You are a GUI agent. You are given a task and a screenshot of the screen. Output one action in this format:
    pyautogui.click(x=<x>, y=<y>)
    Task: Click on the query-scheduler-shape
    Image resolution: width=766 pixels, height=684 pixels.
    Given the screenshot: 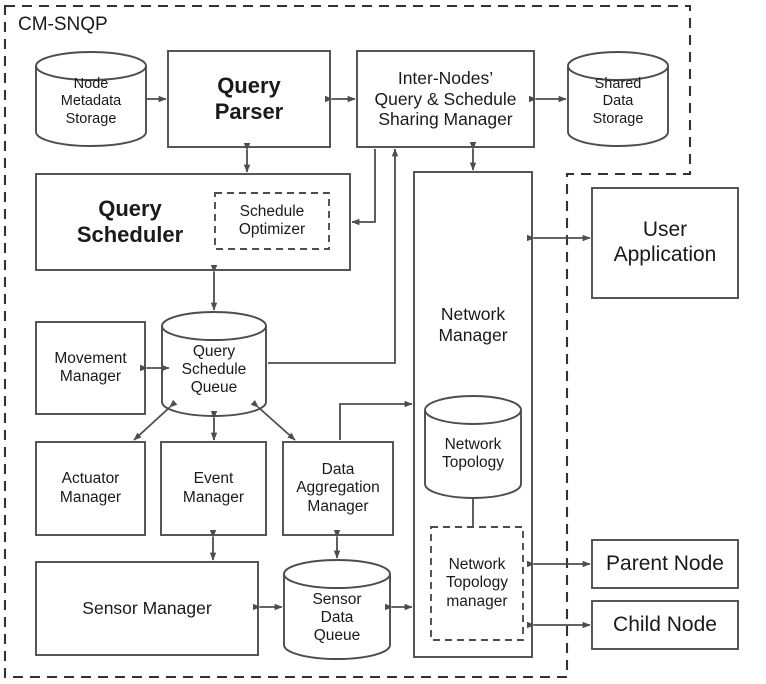 What is the action you would take?
    pyautogui.click(x=193, y=222)
    